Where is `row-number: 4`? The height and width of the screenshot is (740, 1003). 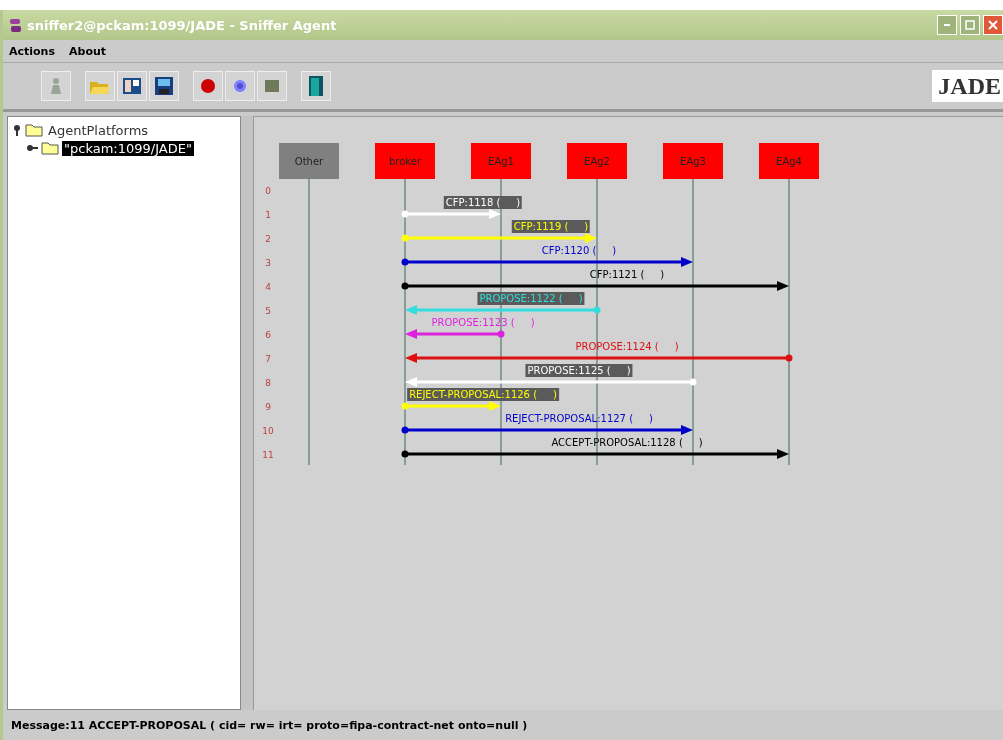 row-number: 4 is located at coordinates (268, 287).